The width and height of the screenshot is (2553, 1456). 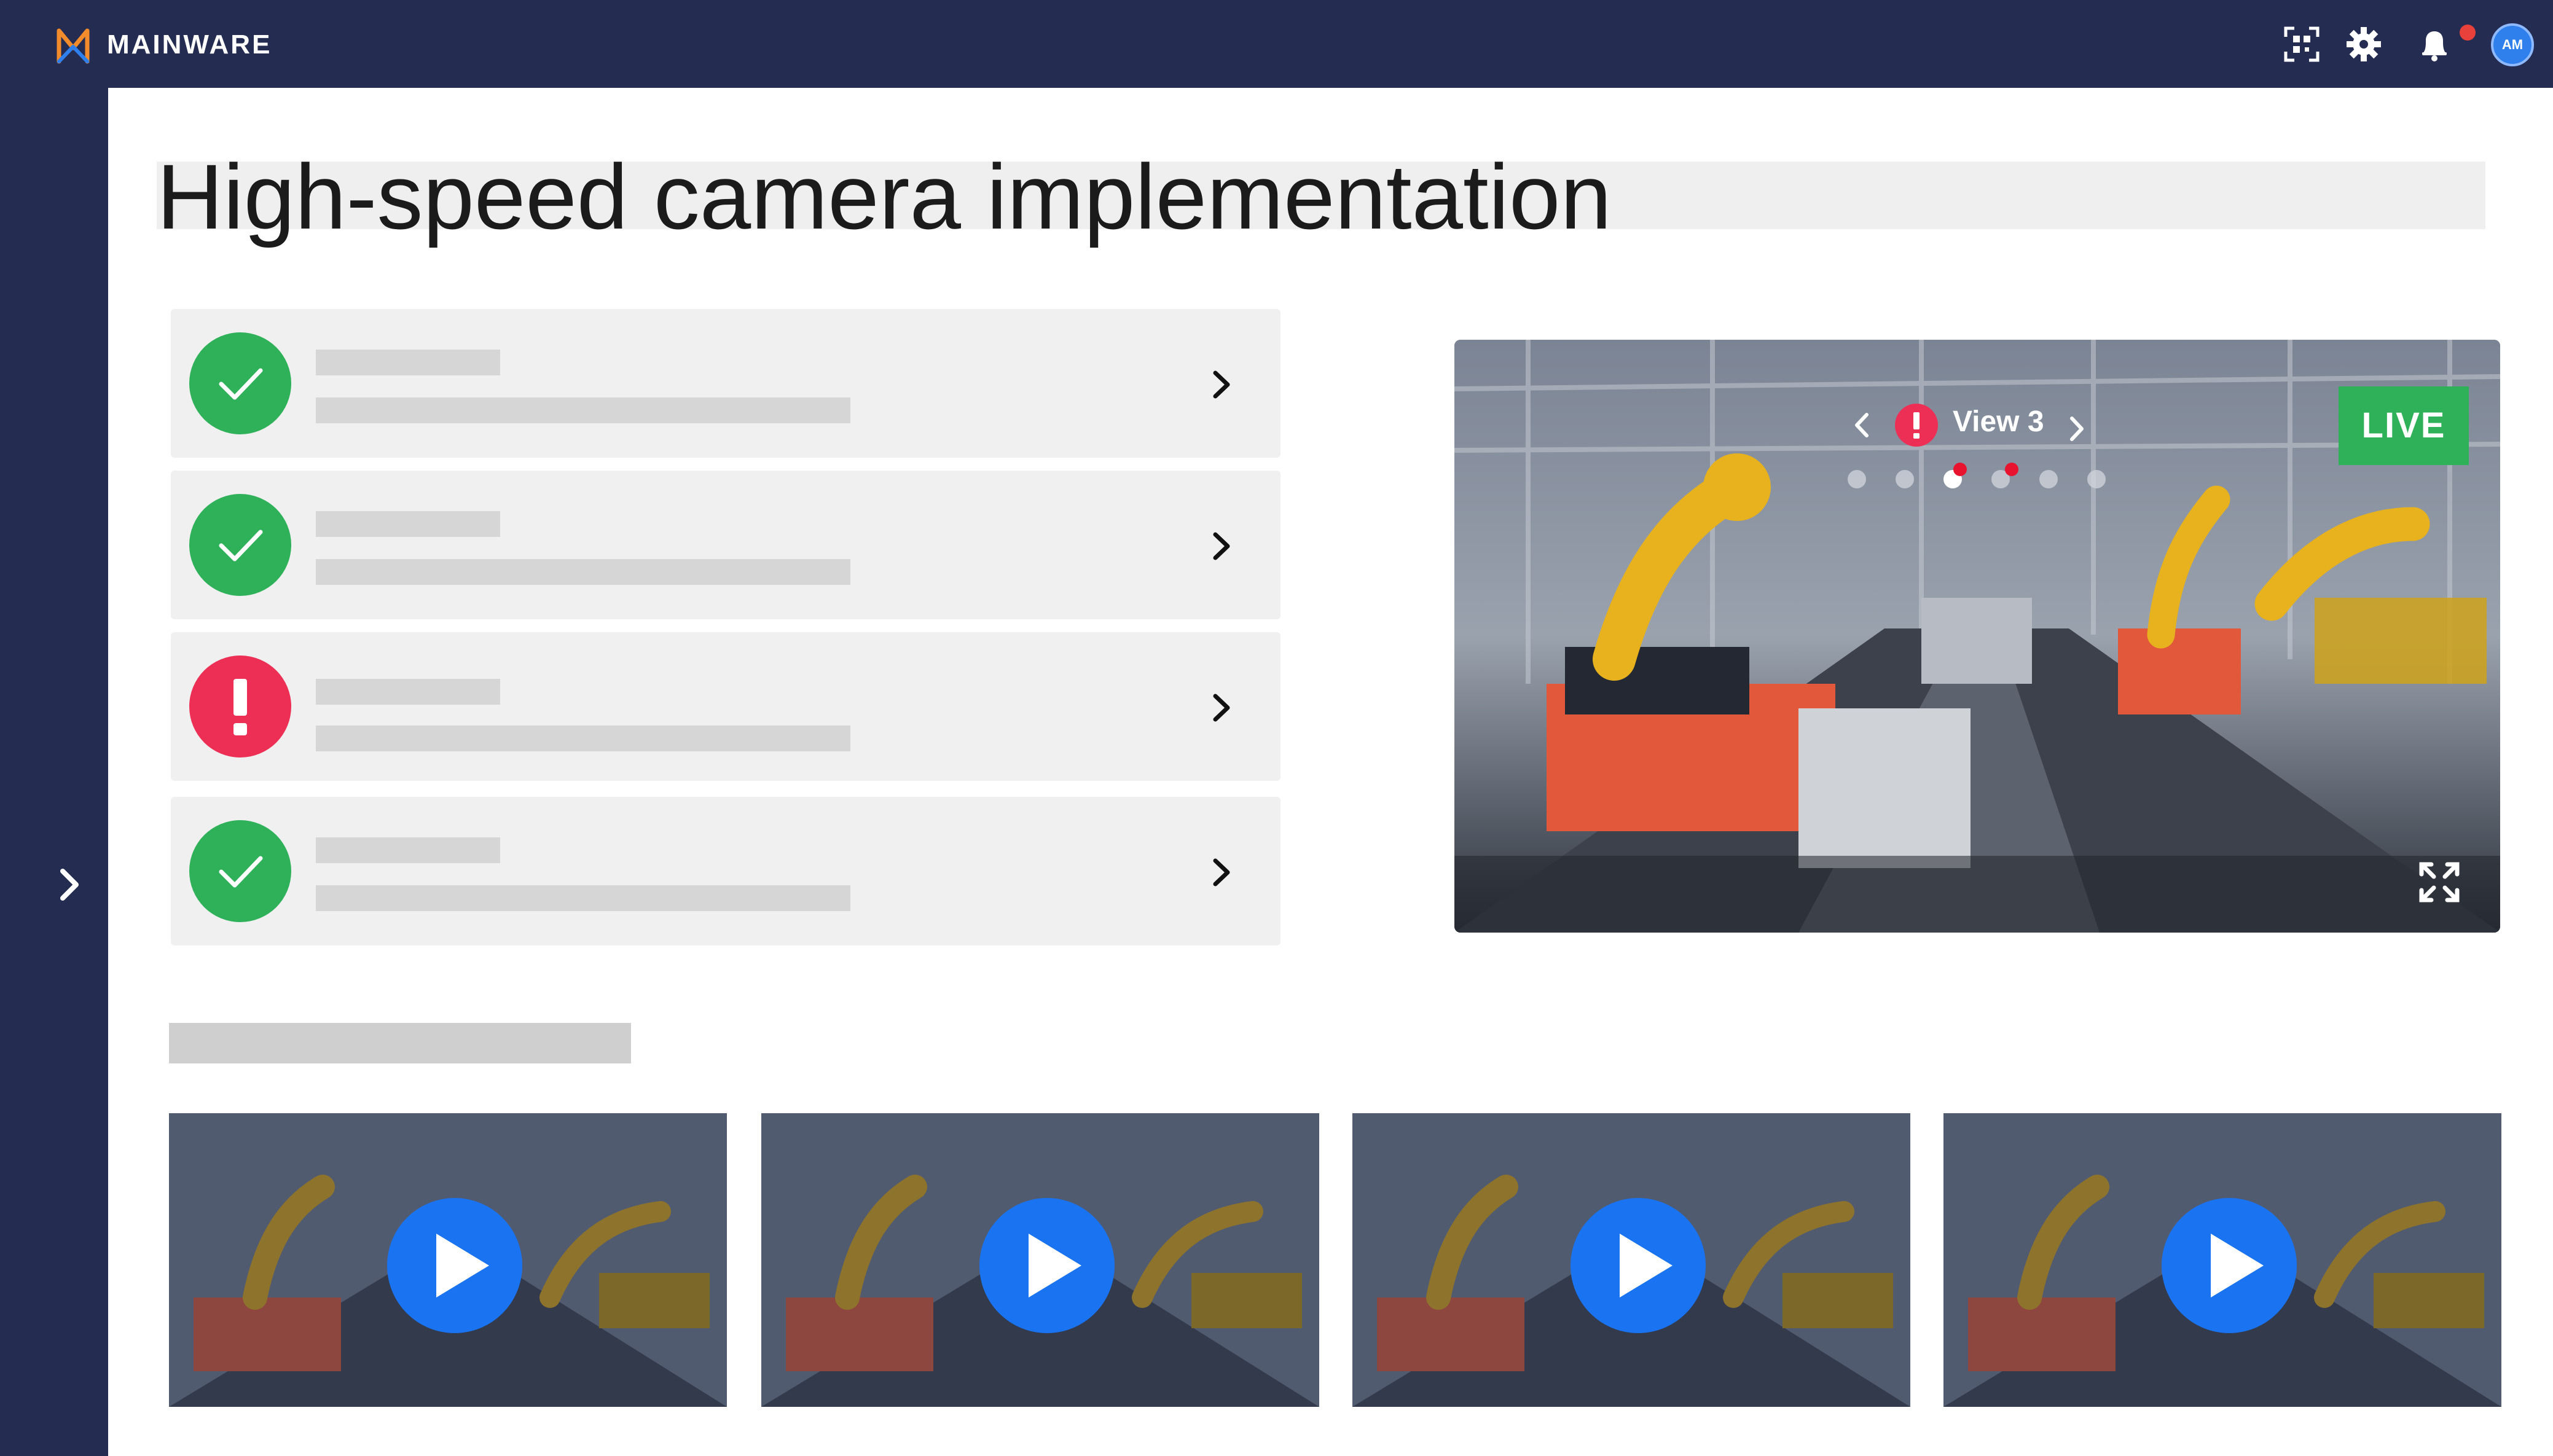 I want to click on section-heading-placeholder, so click(x=400, y=1043).